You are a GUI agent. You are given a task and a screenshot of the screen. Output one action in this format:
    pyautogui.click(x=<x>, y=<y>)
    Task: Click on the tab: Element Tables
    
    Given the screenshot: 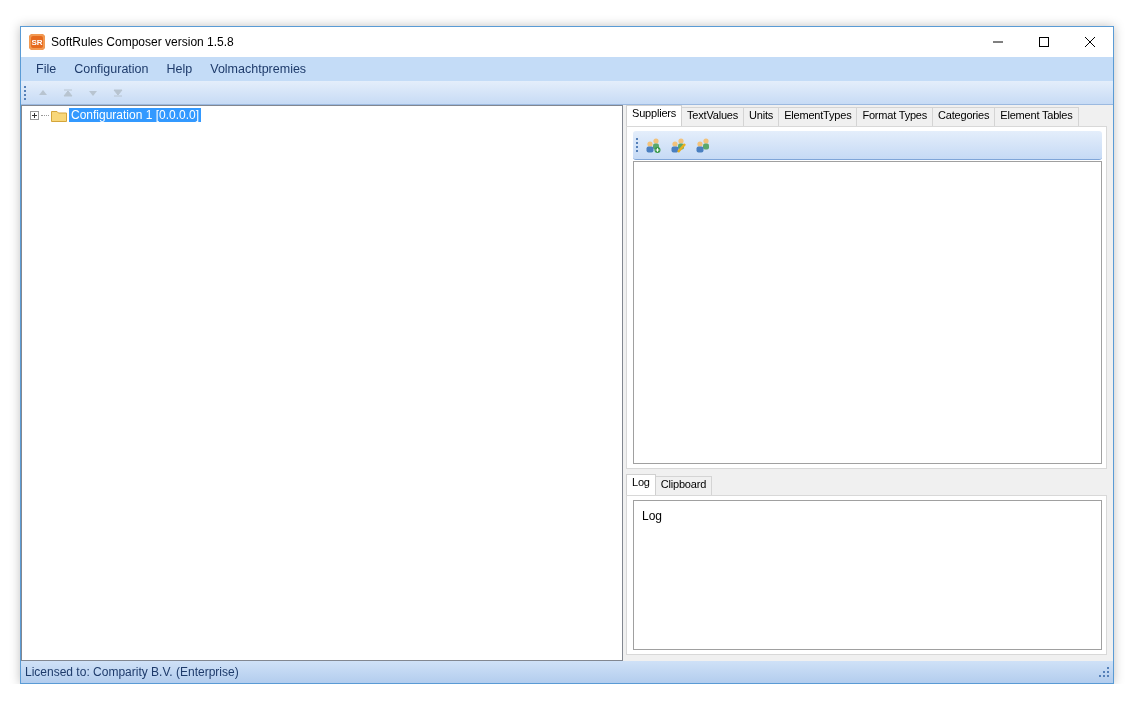 What is the action you would take?
    pyautogui.click(x=1036, y=116)
    